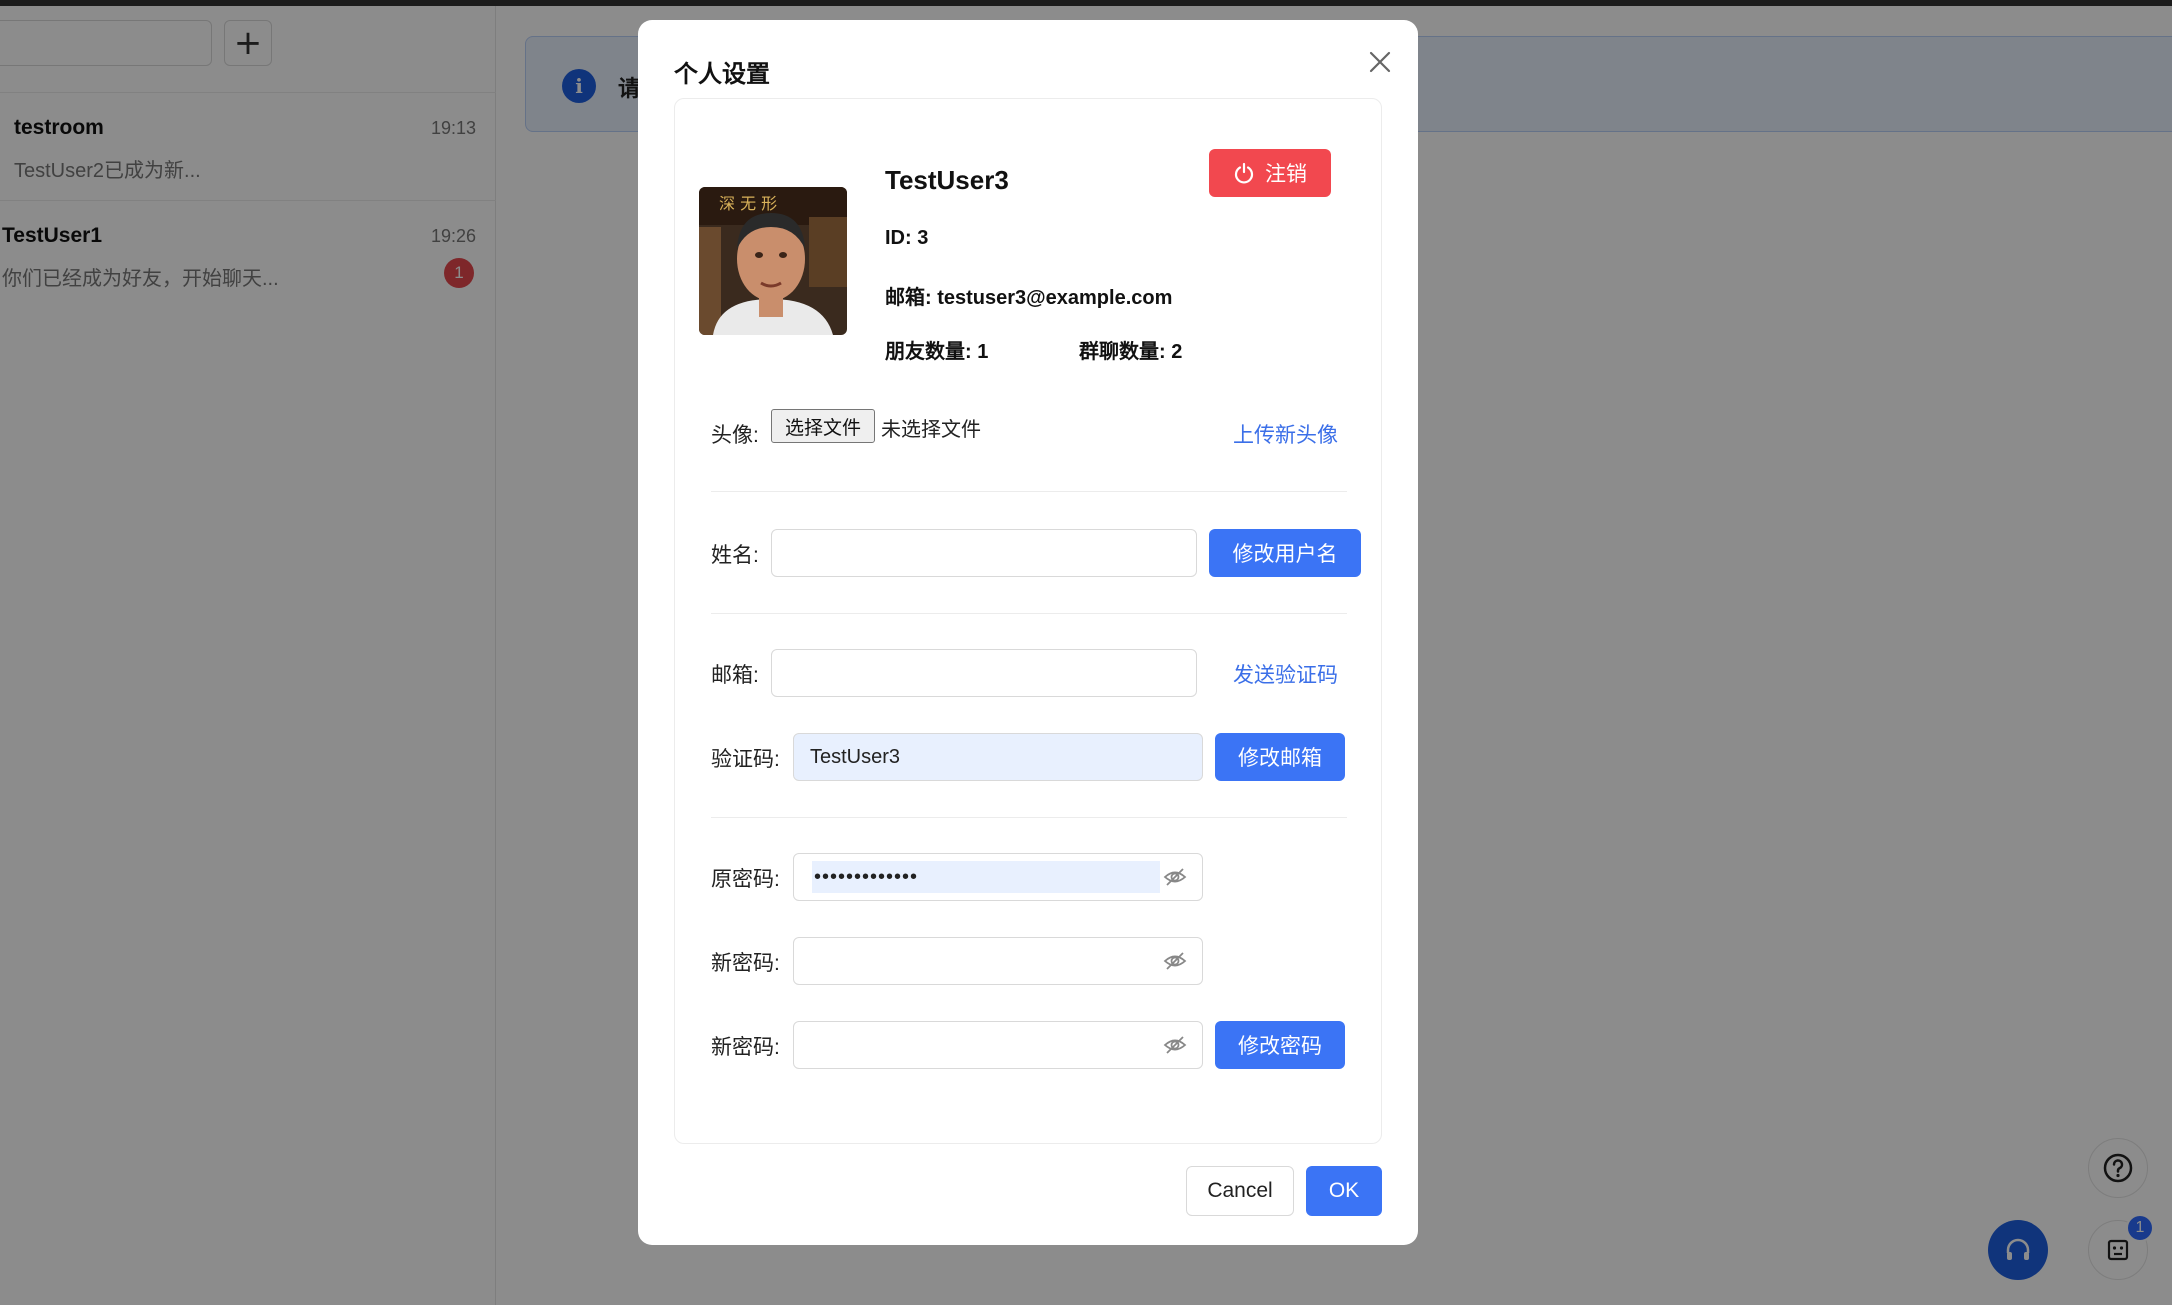 This screenshot has height=1305, width=2172. Describe the element at coordinates (855, 756) in the screenshot. I see `code-input-value: TestUser3` at that location.